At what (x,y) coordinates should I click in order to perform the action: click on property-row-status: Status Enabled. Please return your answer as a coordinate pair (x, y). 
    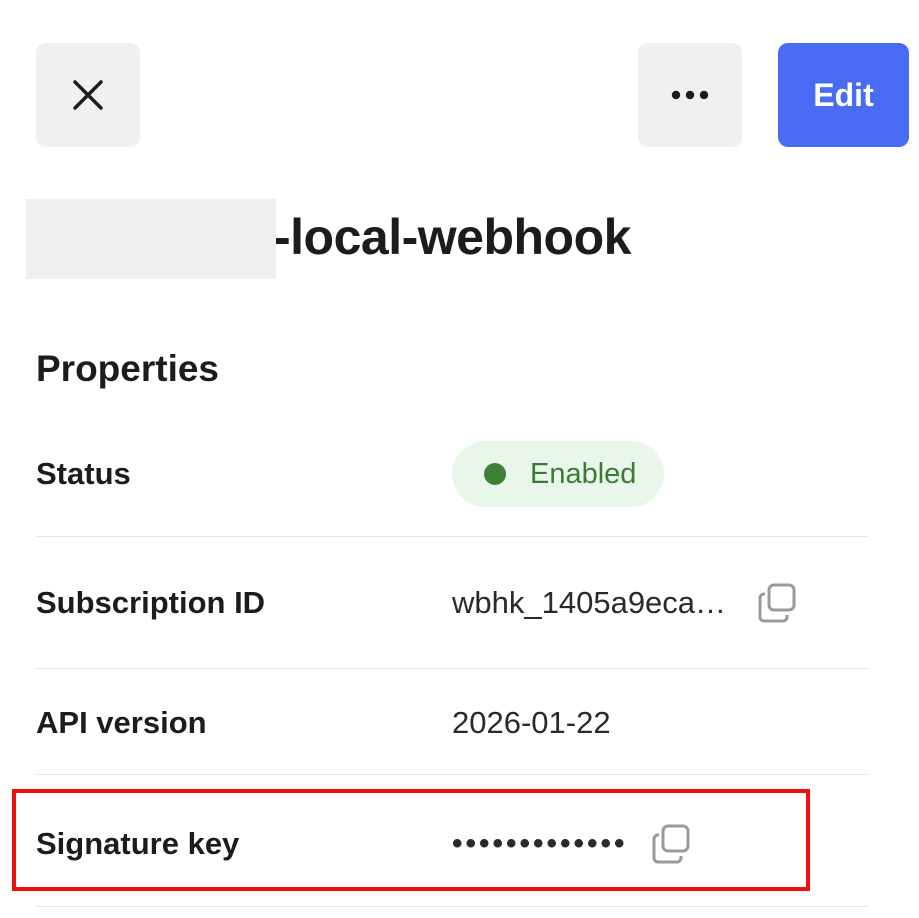
    Looking at the image, I should click on (452, 474).